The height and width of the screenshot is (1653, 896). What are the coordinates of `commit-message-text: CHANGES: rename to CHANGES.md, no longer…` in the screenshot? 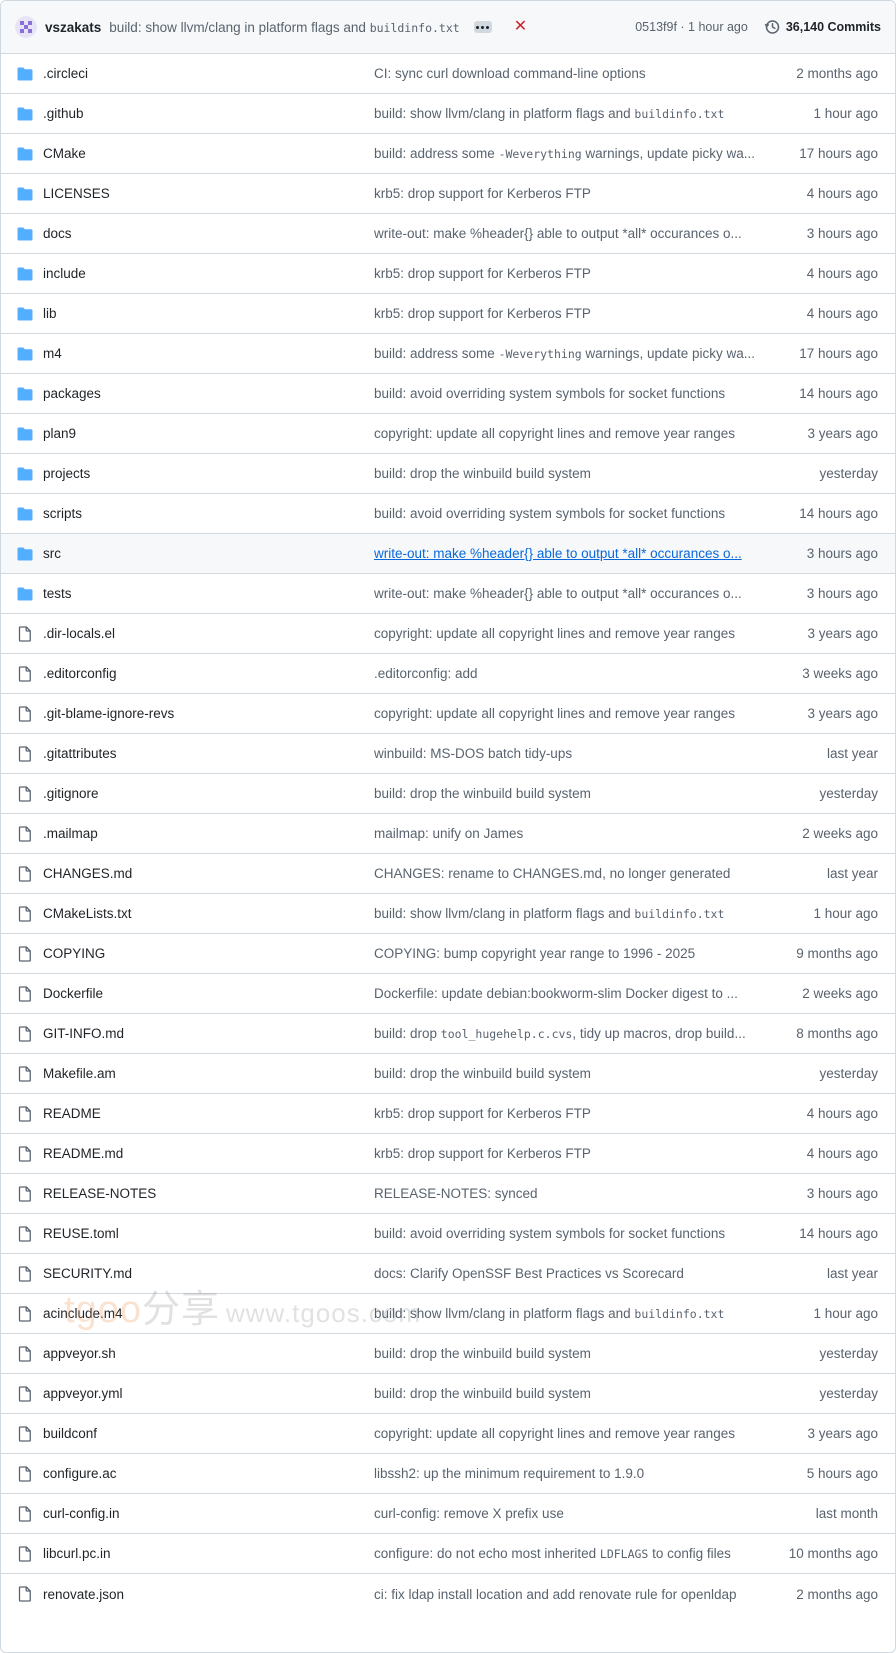 It's located at (552, 873).